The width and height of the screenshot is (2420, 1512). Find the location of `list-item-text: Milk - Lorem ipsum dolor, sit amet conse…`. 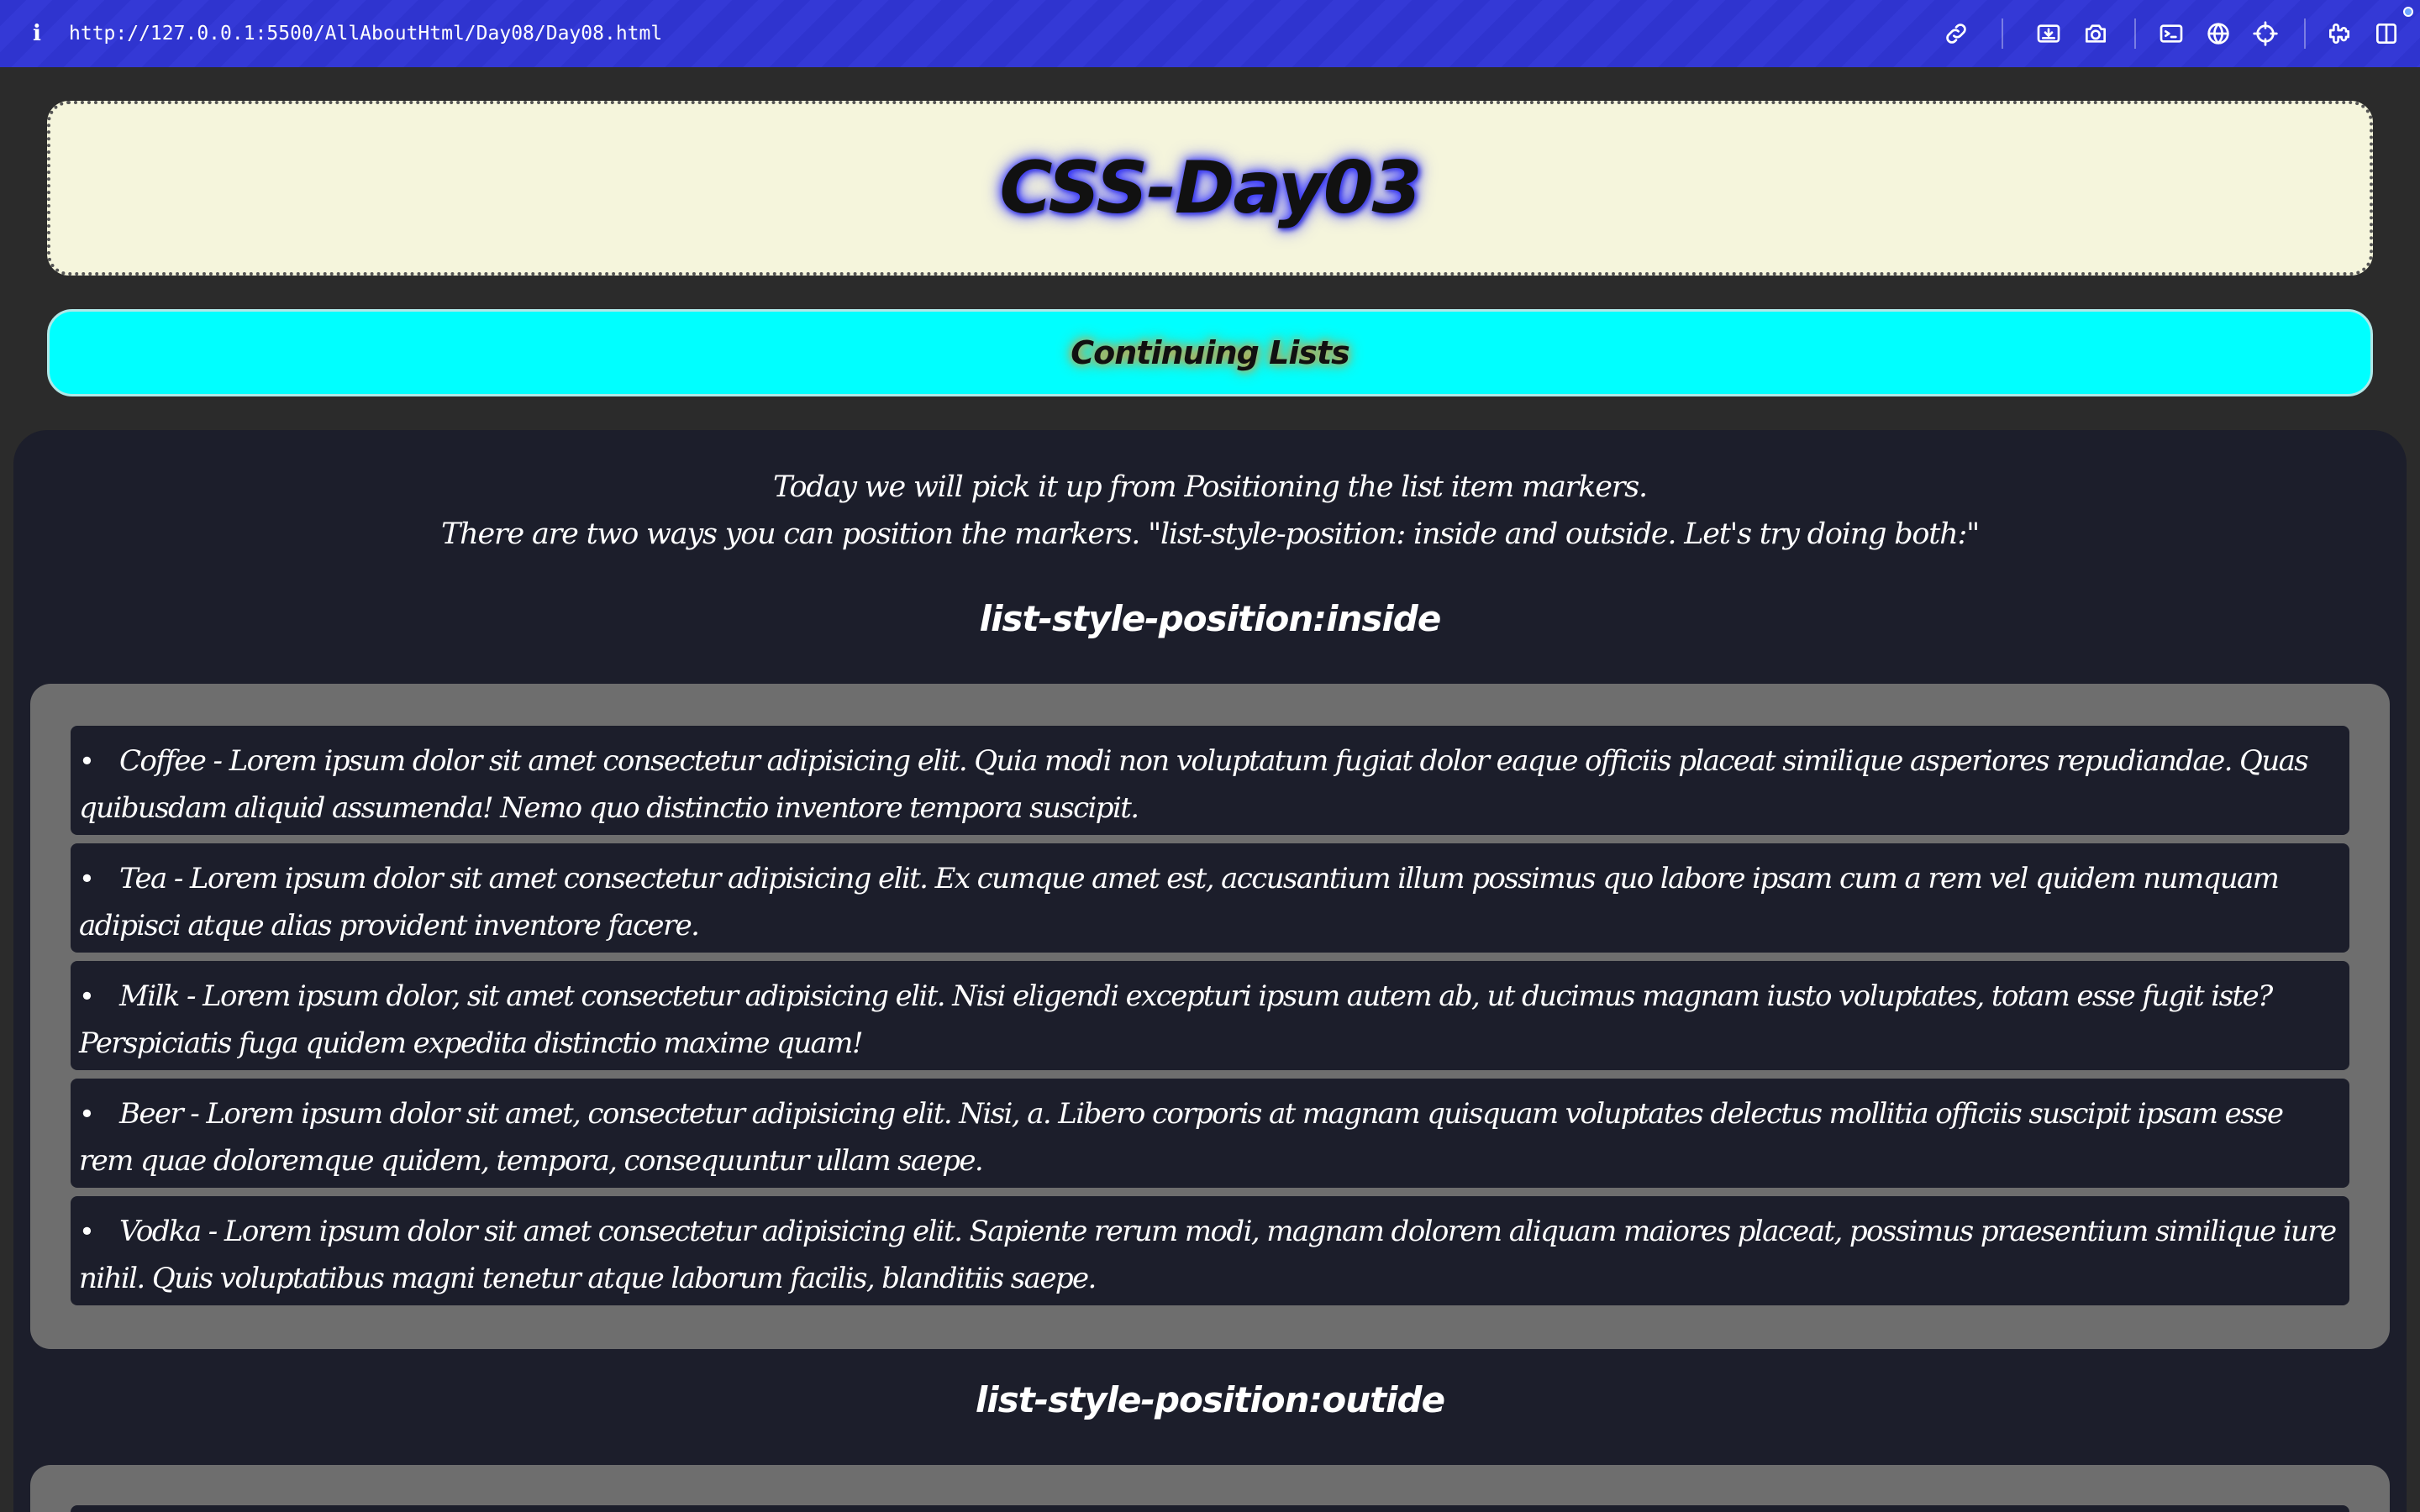

list-item-text: Milk - Lorem ipsum dolor, sit amet conse… is located at coordinates (1176, 1019).